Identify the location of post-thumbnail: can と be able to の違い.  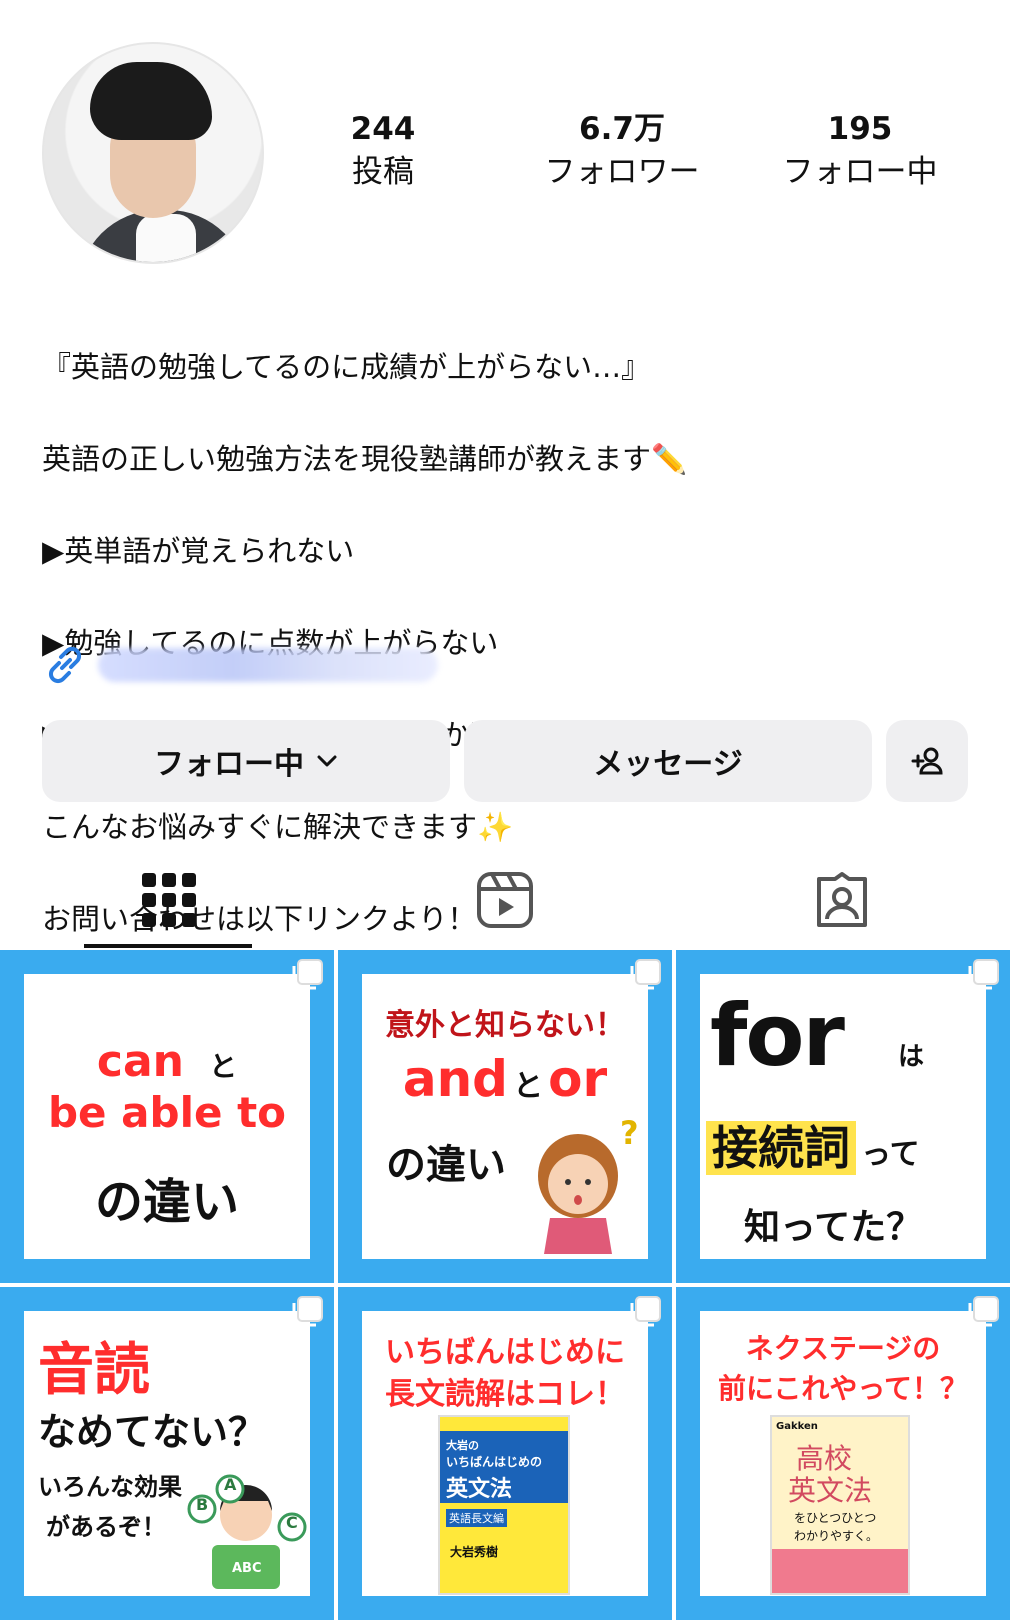
(167, 1116).